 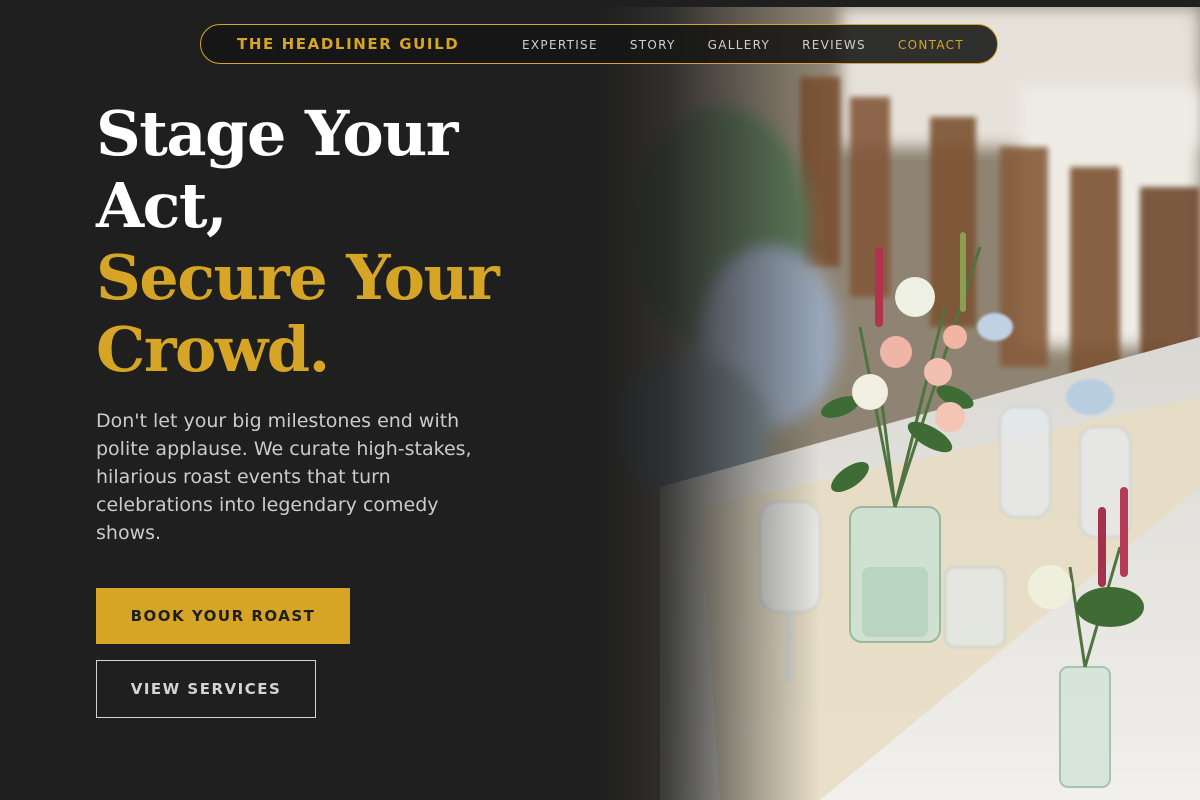 I want to click on headline-line-3: Secure Your, so click(x=298, y=277).